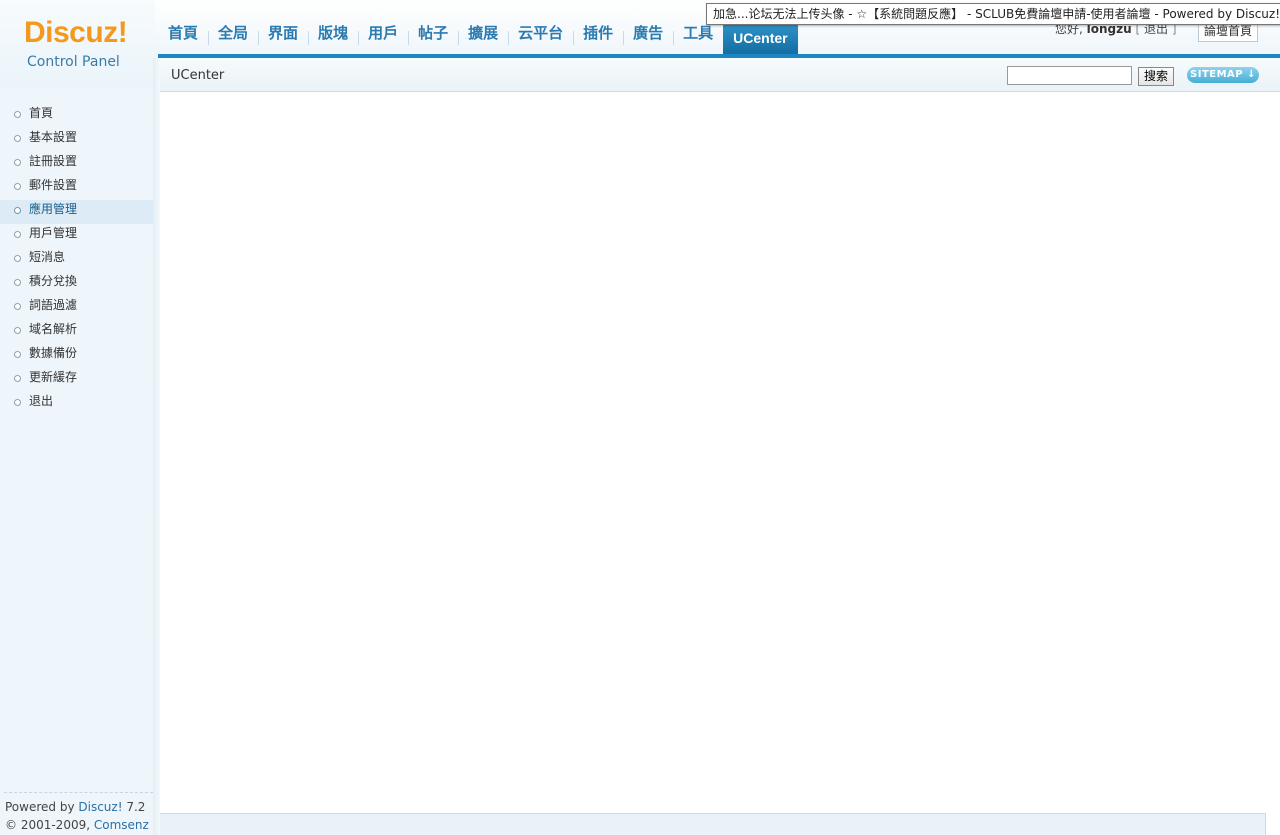 The image size is (1280, 835). I want to click on sidebar-item-label: 應用管理, so click(53, 209).